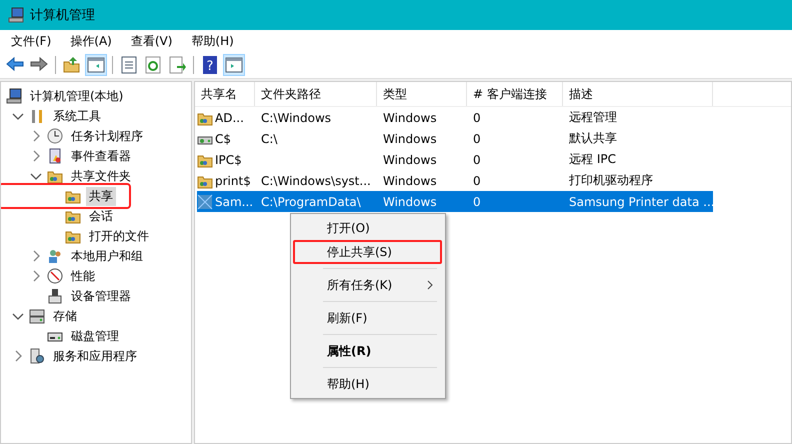  What do you see at coordinates (37, 116) in the screenshot?
I see `tools-icon` at bounding box center [37, 116].